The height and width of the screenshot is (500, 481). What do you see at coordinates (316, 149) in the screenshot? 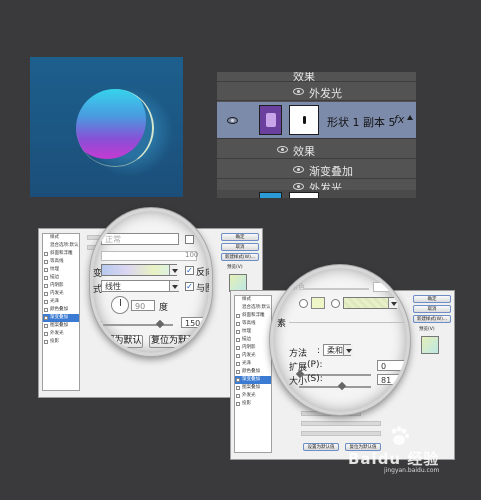
I see `layer-effects-row: 效果` at bounding box center [316, 149].